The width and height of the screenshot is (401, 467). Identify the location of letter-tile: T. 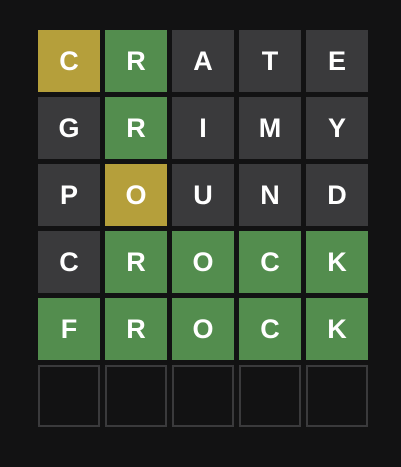
(270, 61).